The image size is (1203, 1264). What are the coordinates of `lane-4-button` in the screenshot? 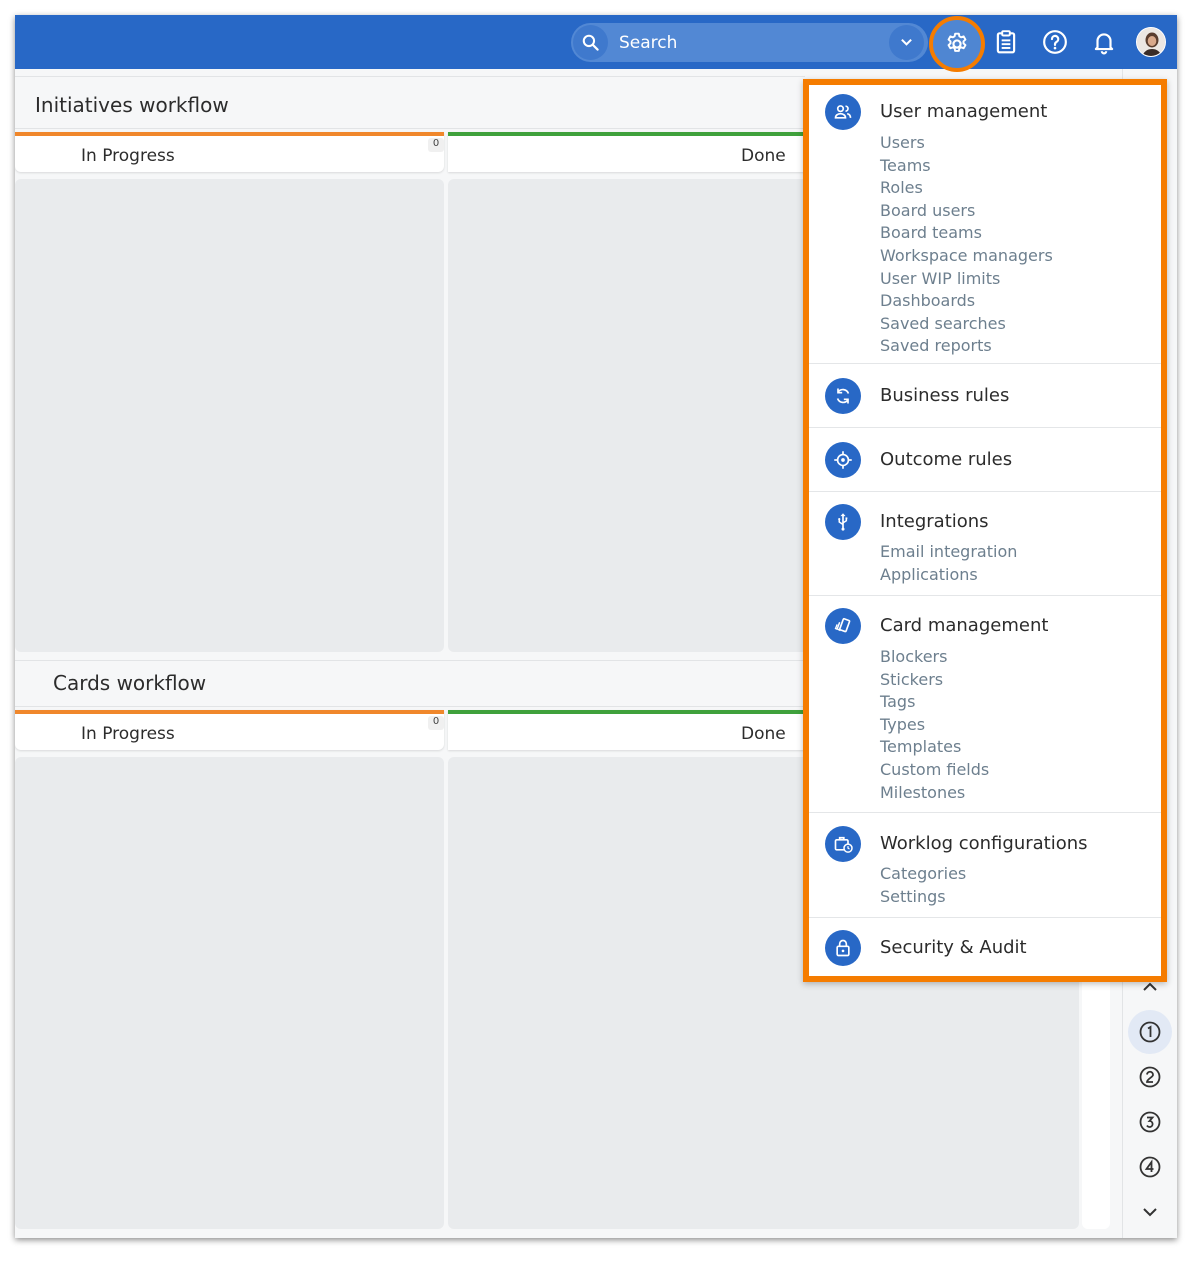 It's located at (1150, 1167).